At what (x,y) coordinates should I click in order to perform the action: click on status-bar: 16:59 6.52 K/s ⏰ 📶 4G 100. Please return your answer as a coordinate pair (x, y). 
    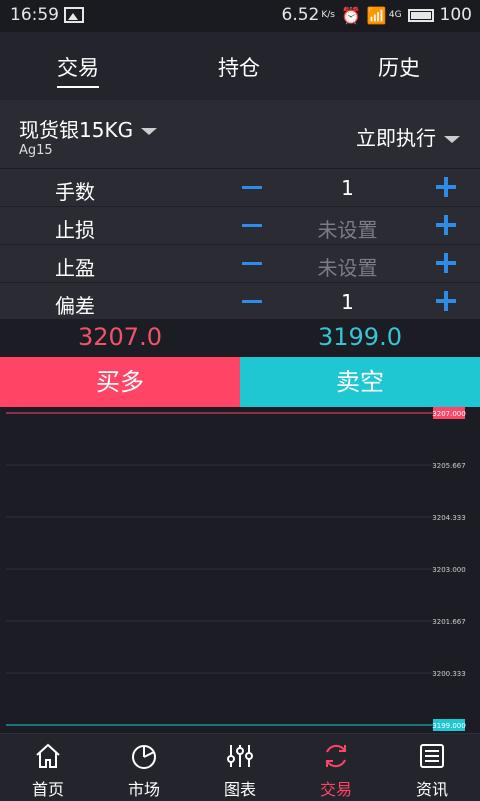
    Looking at the image, I should click on (240, 16).